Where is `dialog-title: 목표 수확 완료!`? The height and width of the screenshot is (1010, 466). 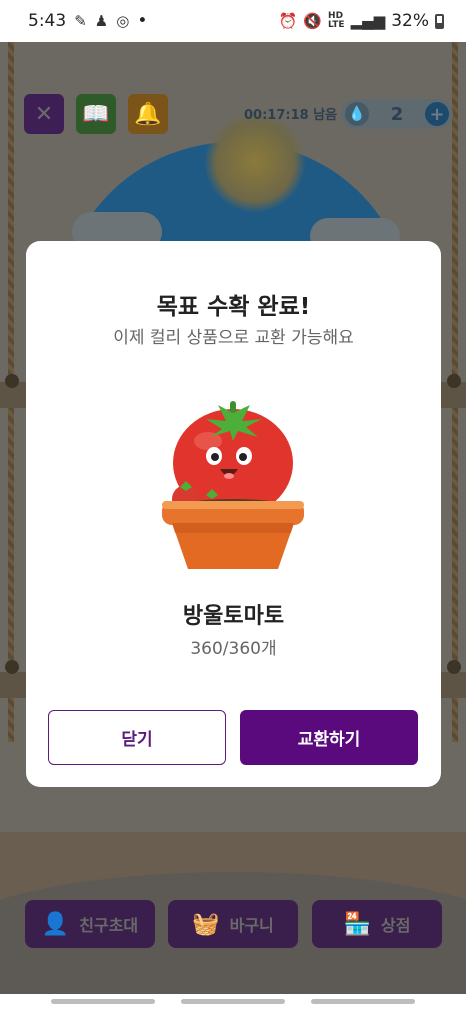
dialog-title: 목표 수확 완료! is located at coordinates (233, 307).